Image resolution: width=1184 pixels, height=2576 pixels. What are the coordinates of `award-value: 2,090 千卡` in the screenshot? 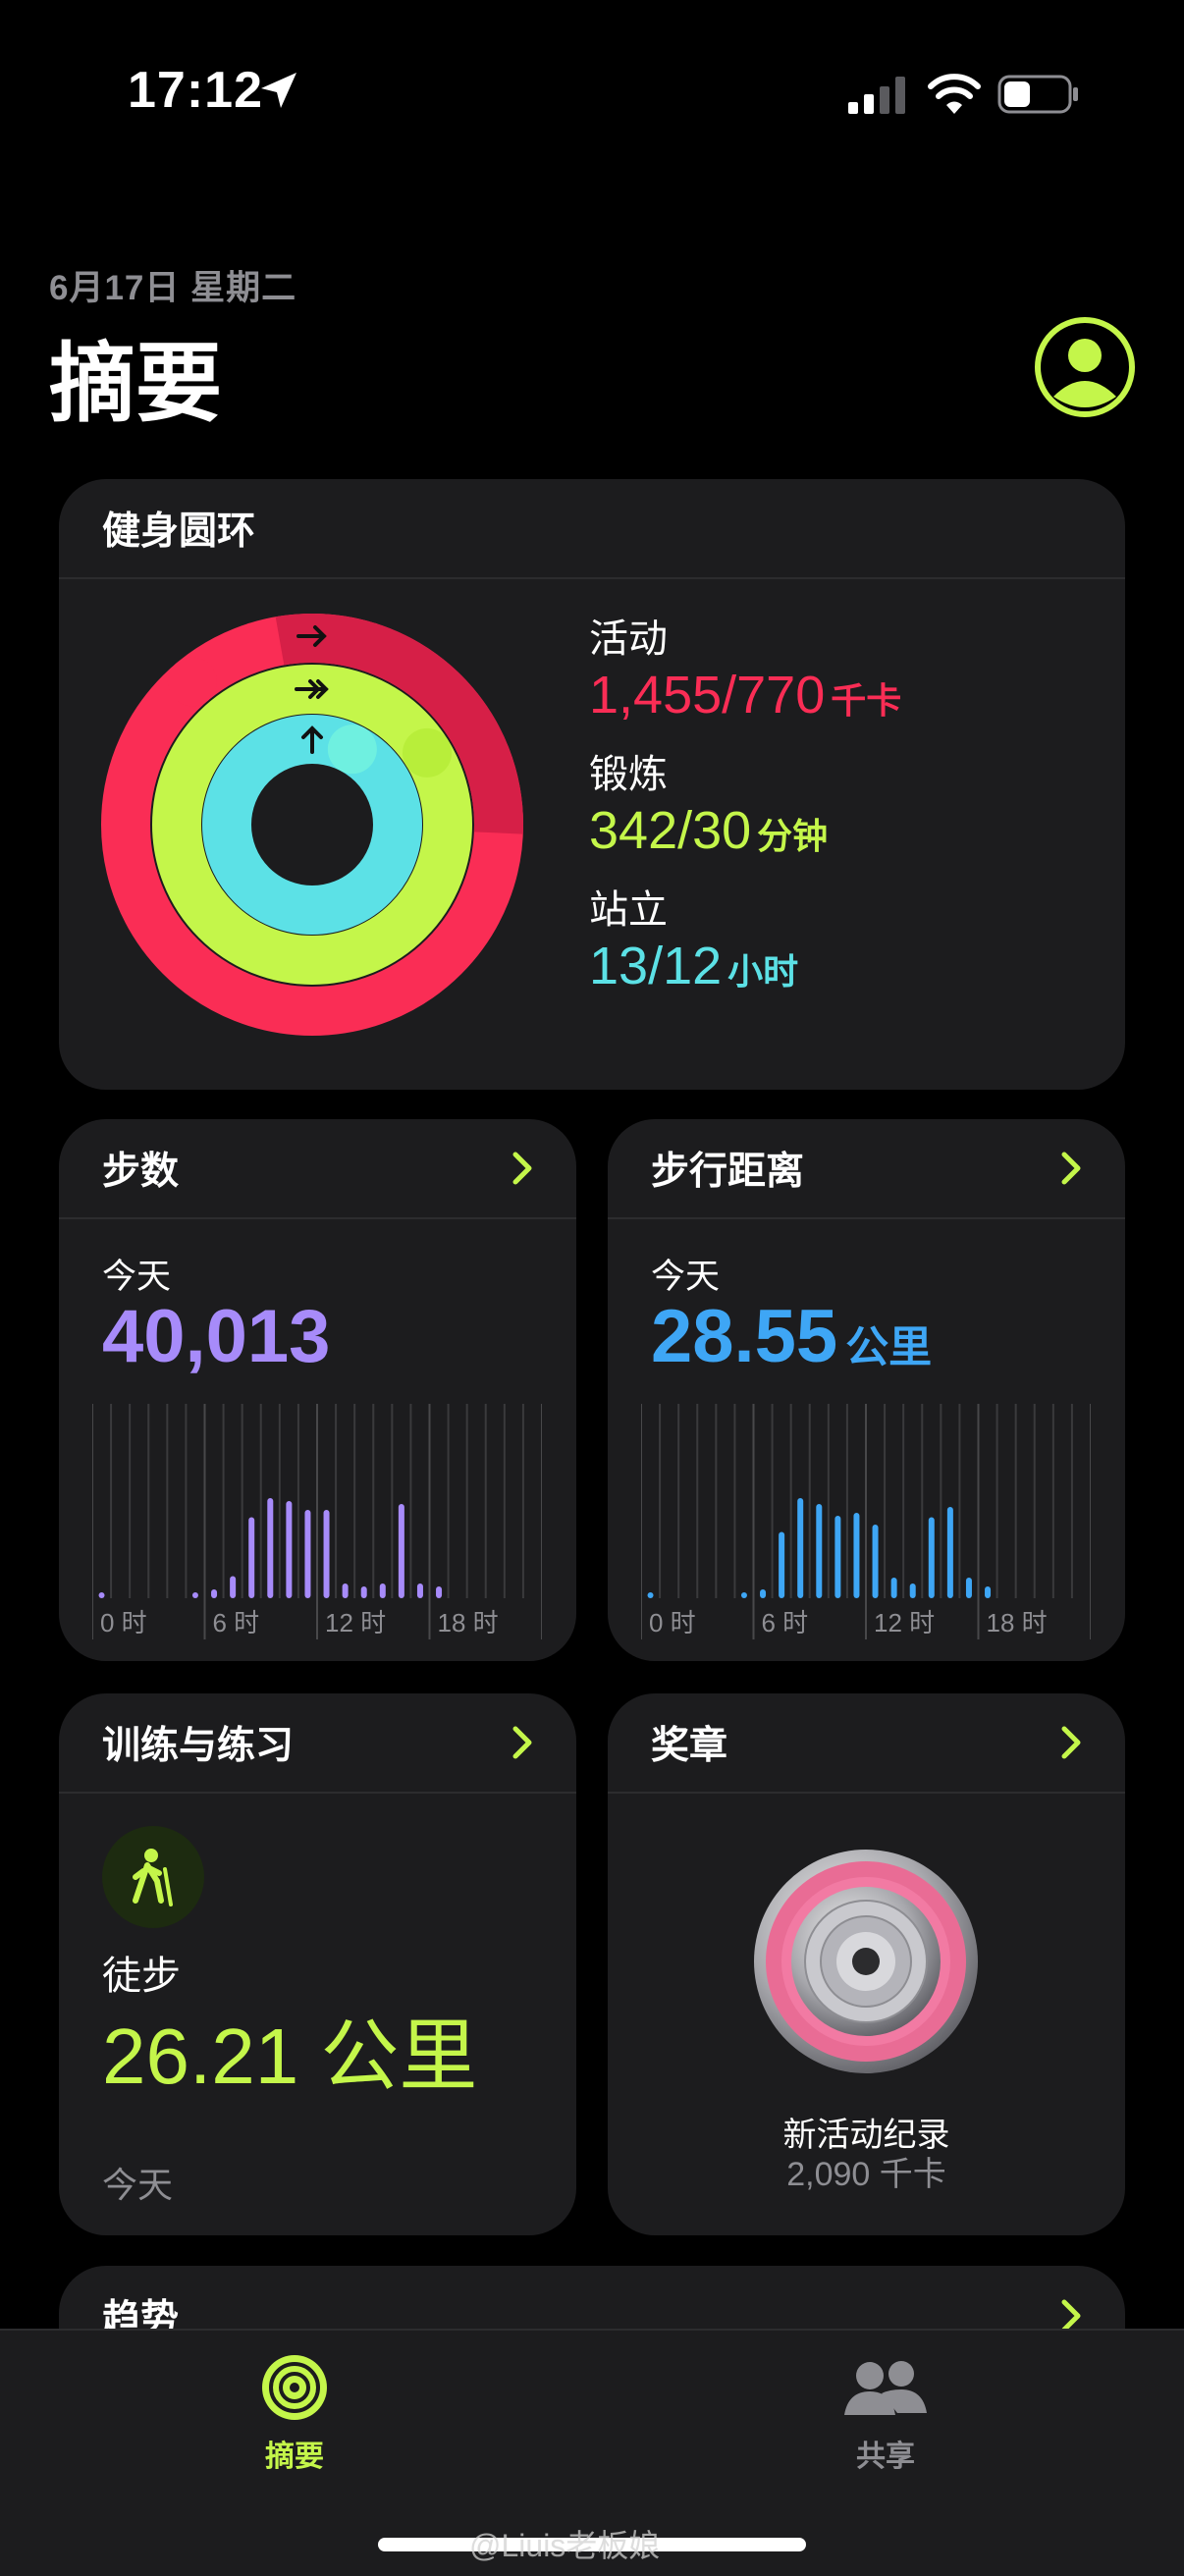 It's located at (866, 2174).